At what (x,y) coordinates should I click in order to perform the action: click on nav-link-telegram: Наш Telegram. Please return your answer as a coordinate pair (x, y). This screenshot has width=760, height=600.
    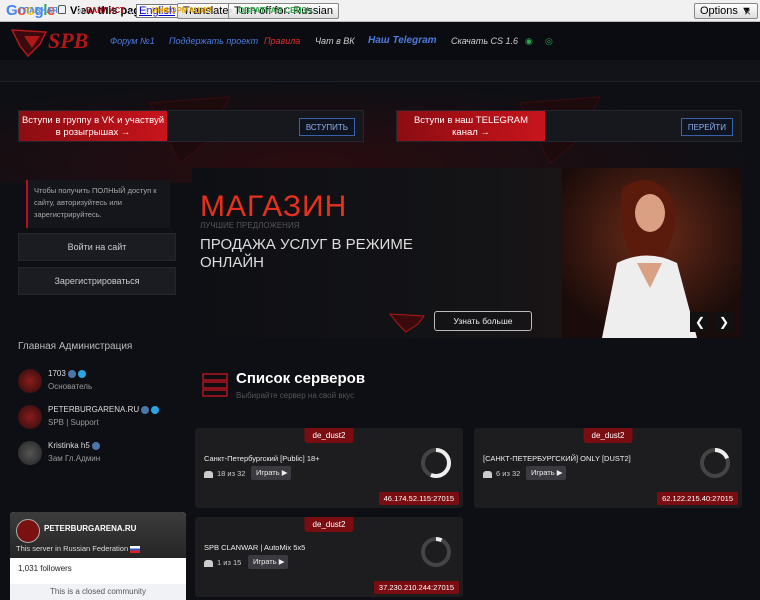
    Looking at the image, I should click on (402, 40).